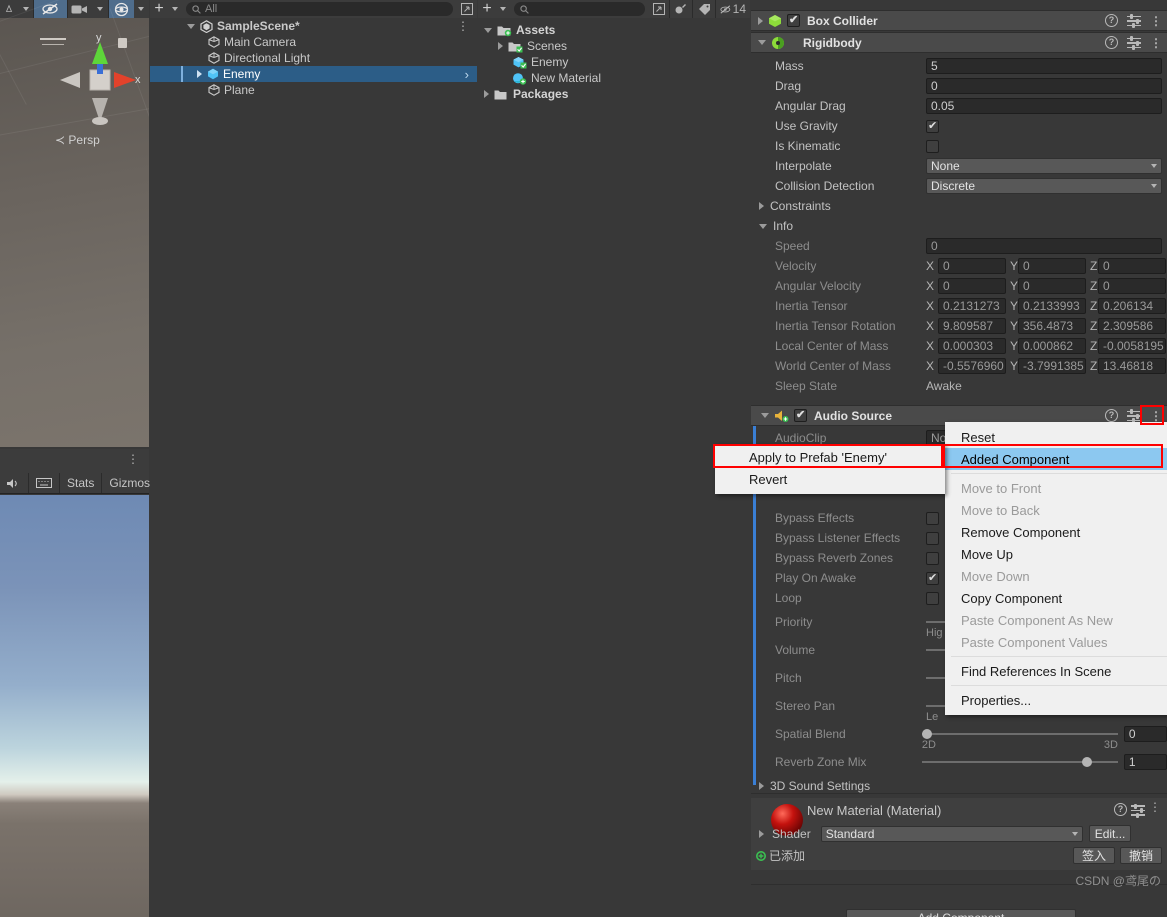 This screenshot has width=1167, height=917. What do you see at coordinates (1044, 66) in the screenshot?
I see `mass-input: 5` at bounding box center [1044, 66].